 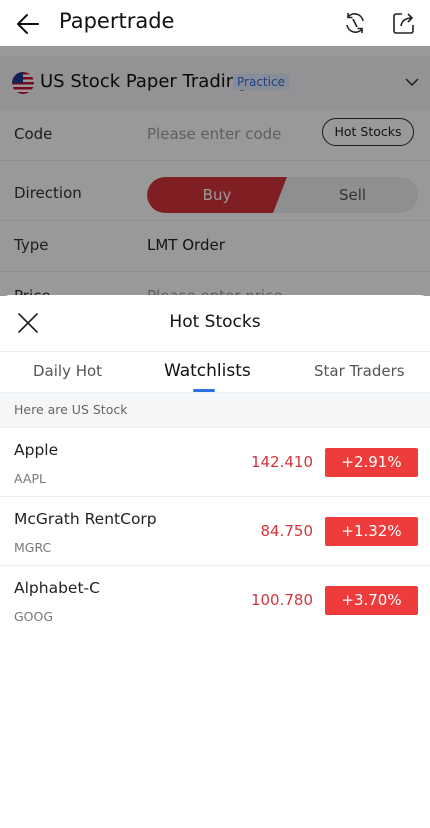 I want to click on stock-price: 142.410, so click(x=281, y=462).